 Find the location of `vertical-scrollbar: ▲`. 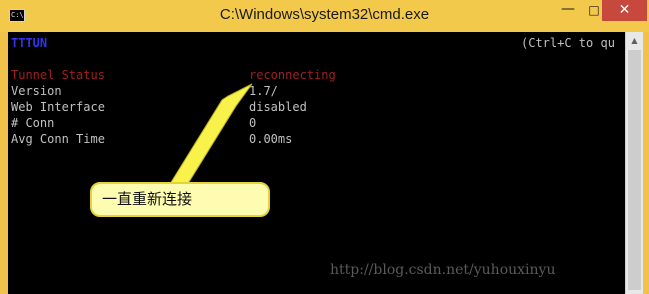

vertical-scrollbar: ▲ is located at coordinates (634, 163).